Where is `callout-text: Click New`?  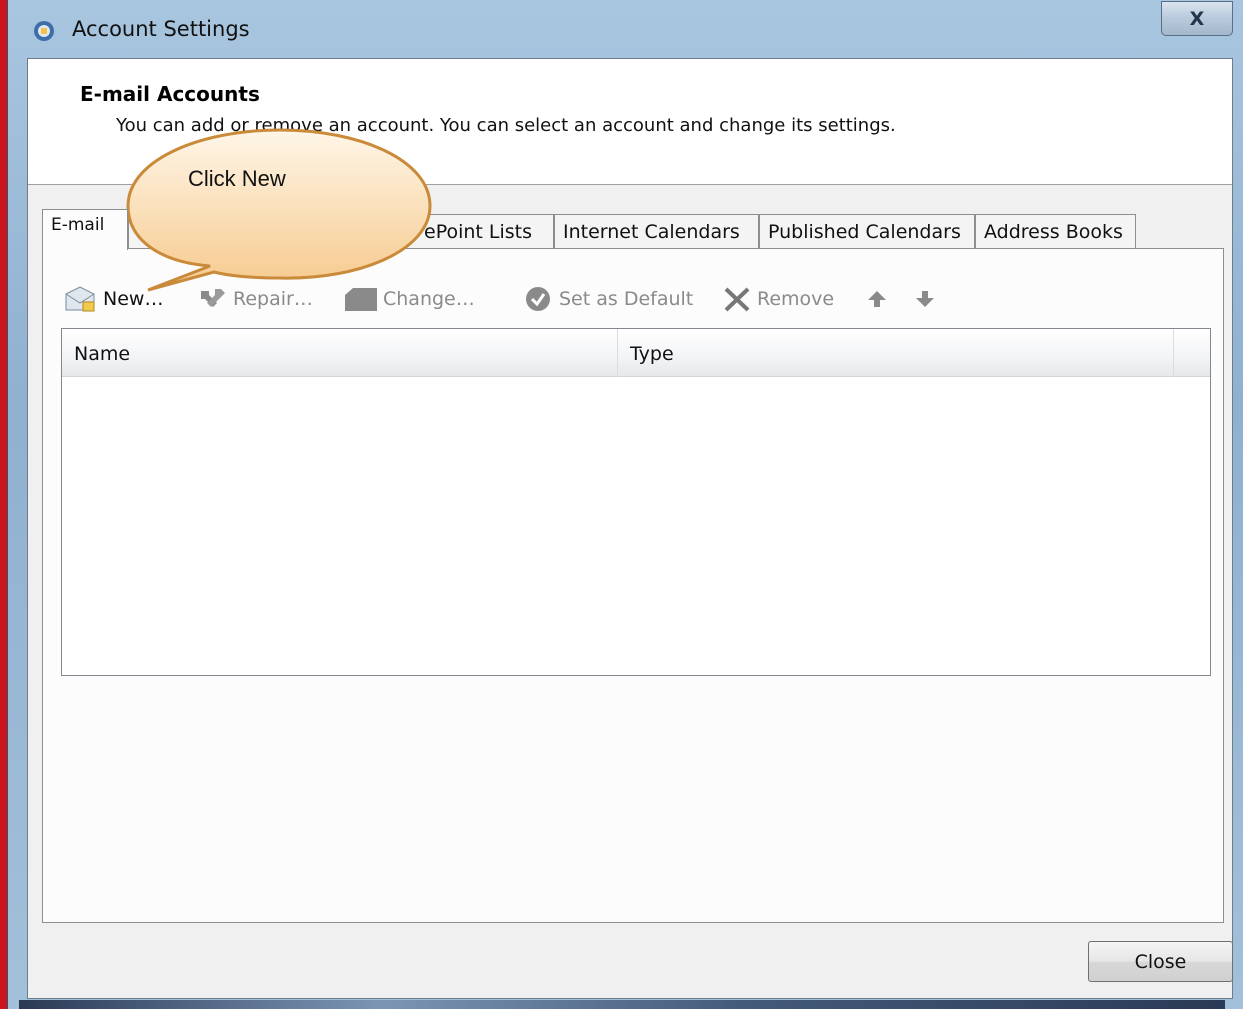
callout-text: Click New is located at coordinates (237, 178).